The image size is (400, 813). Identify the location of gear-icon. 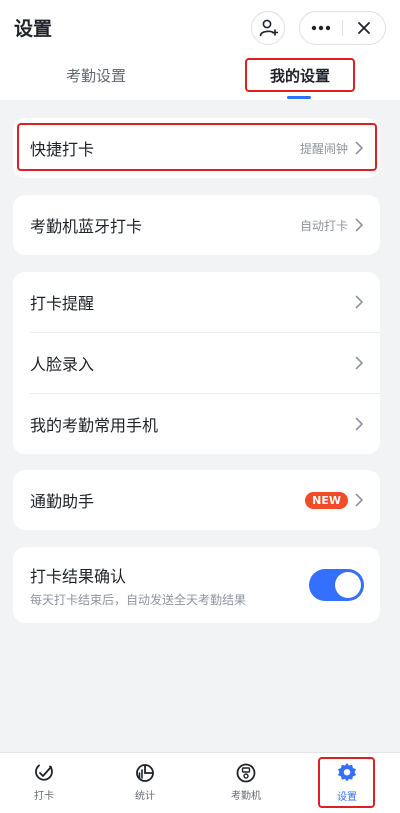
(347, 772).